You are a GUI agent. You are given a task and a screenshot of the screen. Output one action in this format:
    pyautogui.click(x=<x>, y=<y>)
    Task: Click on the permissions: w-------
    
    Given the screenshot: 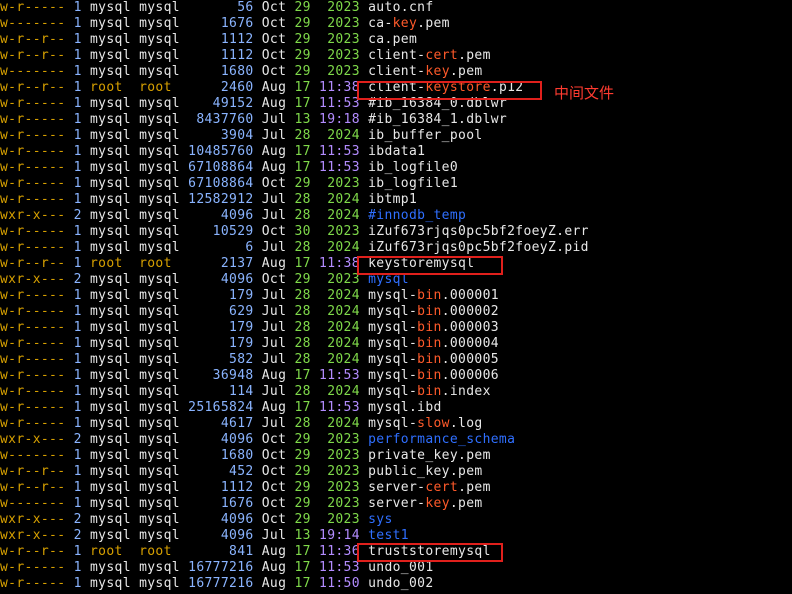 What is the action you would take?
    pyautogui.click(x=33, y=455)
    